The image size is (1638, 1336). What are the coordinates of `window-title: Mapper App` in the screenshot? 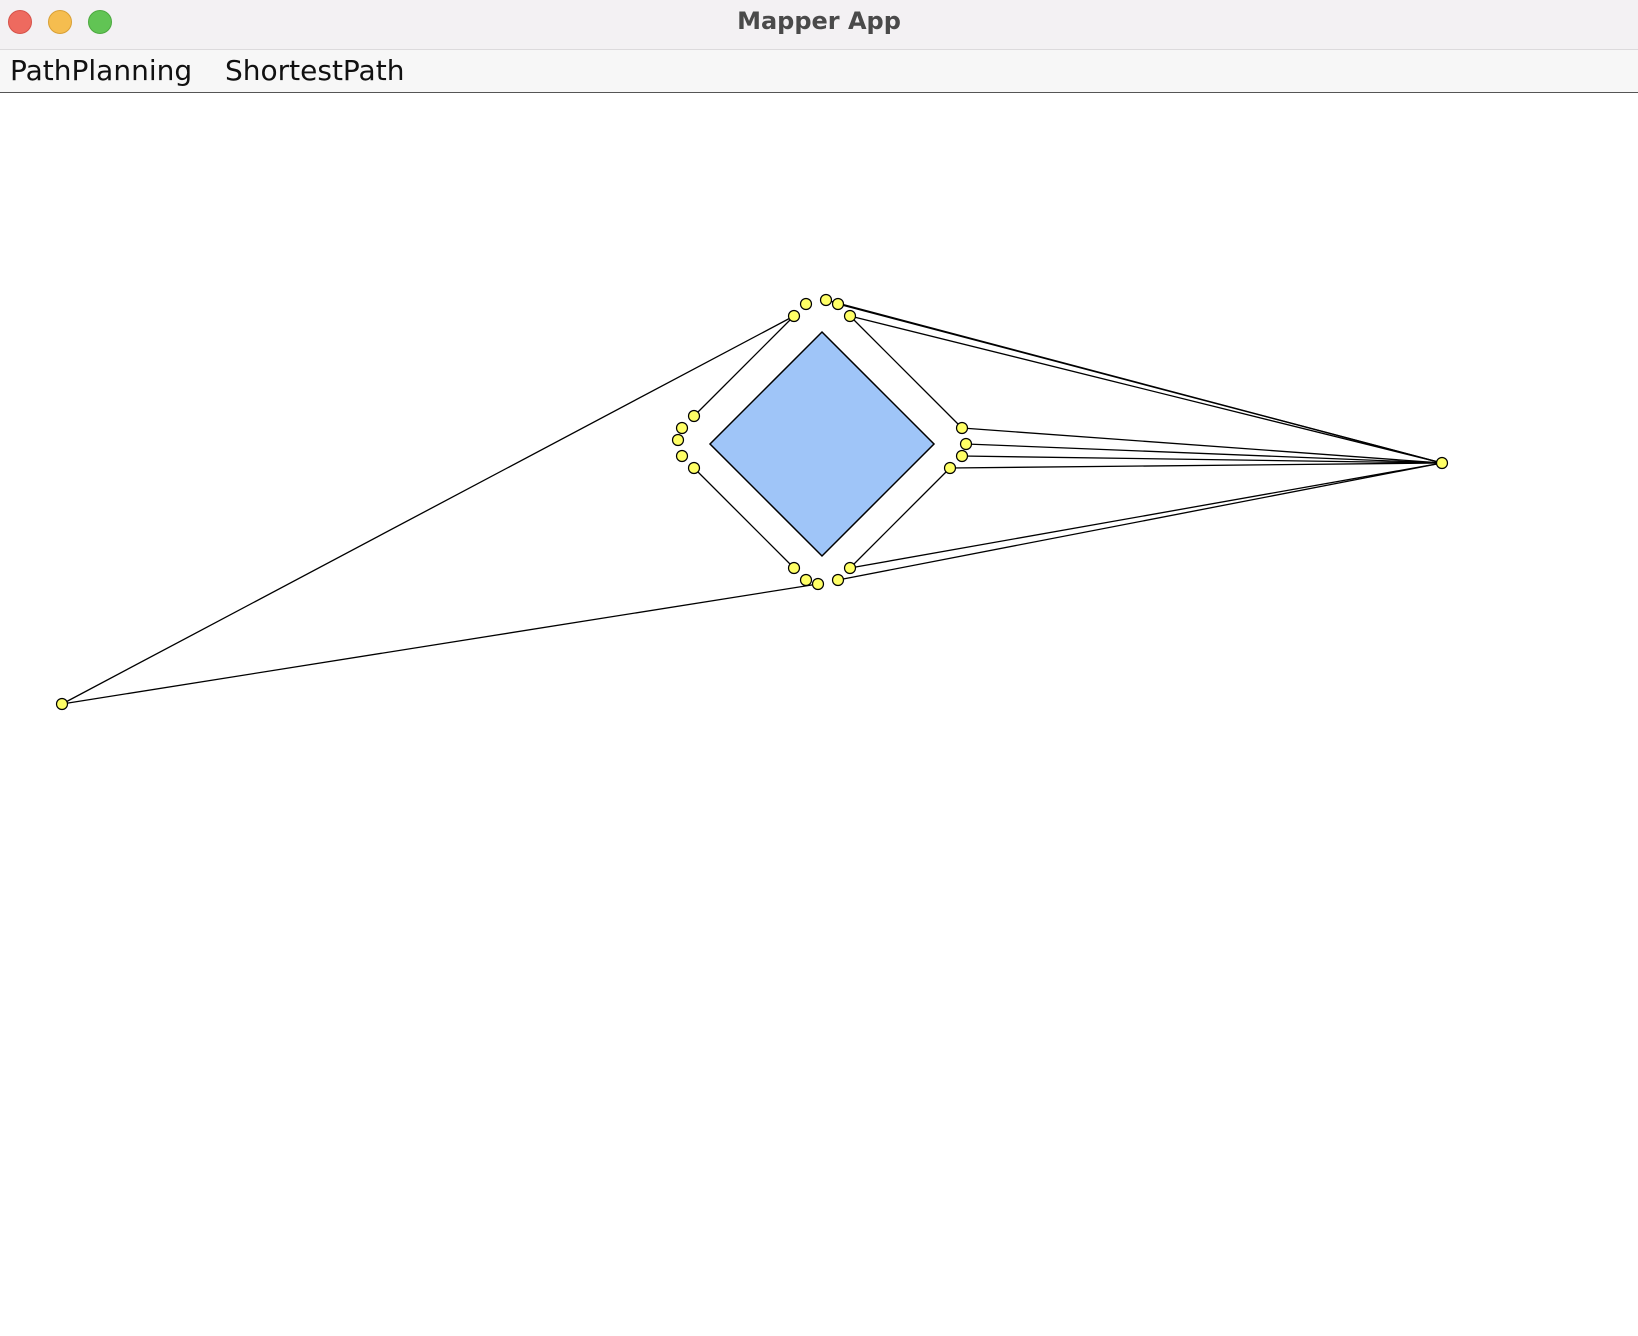 It's located at (819, 21).